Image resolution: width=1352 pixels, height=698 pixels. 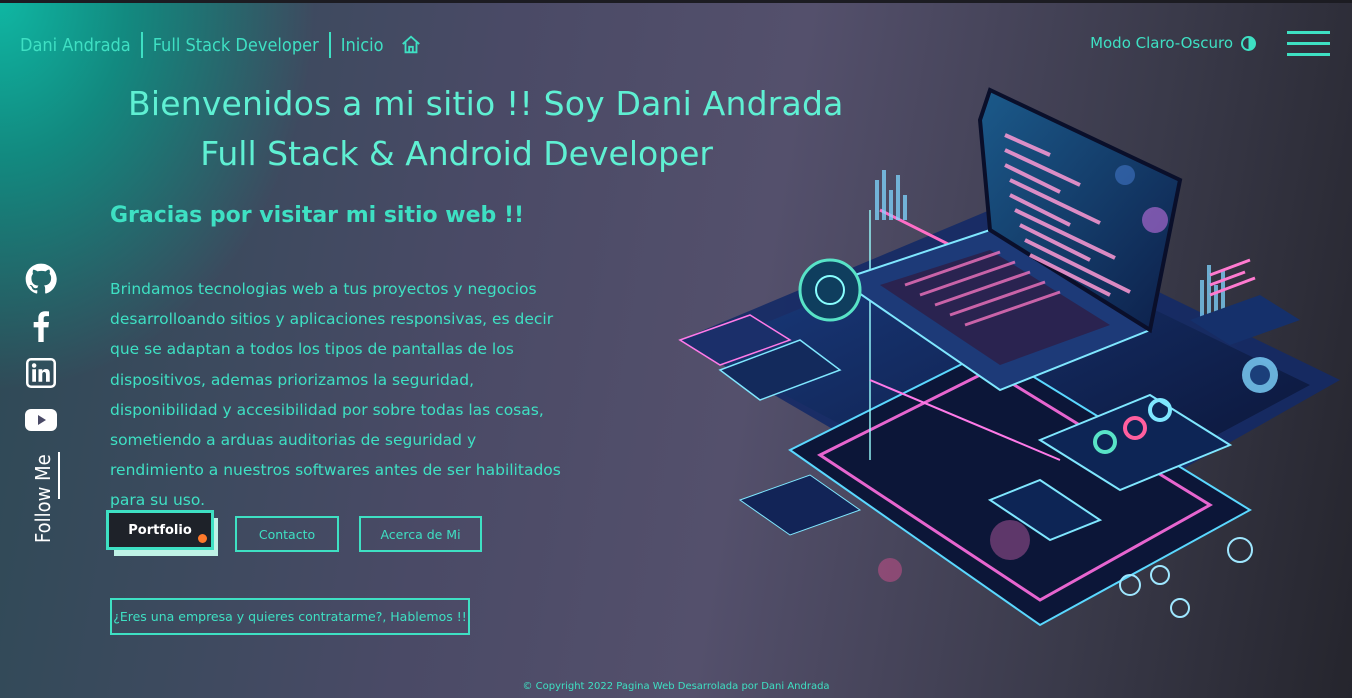 I want to click on follow-me-label: Follow Me, so click(x=44, y=499).